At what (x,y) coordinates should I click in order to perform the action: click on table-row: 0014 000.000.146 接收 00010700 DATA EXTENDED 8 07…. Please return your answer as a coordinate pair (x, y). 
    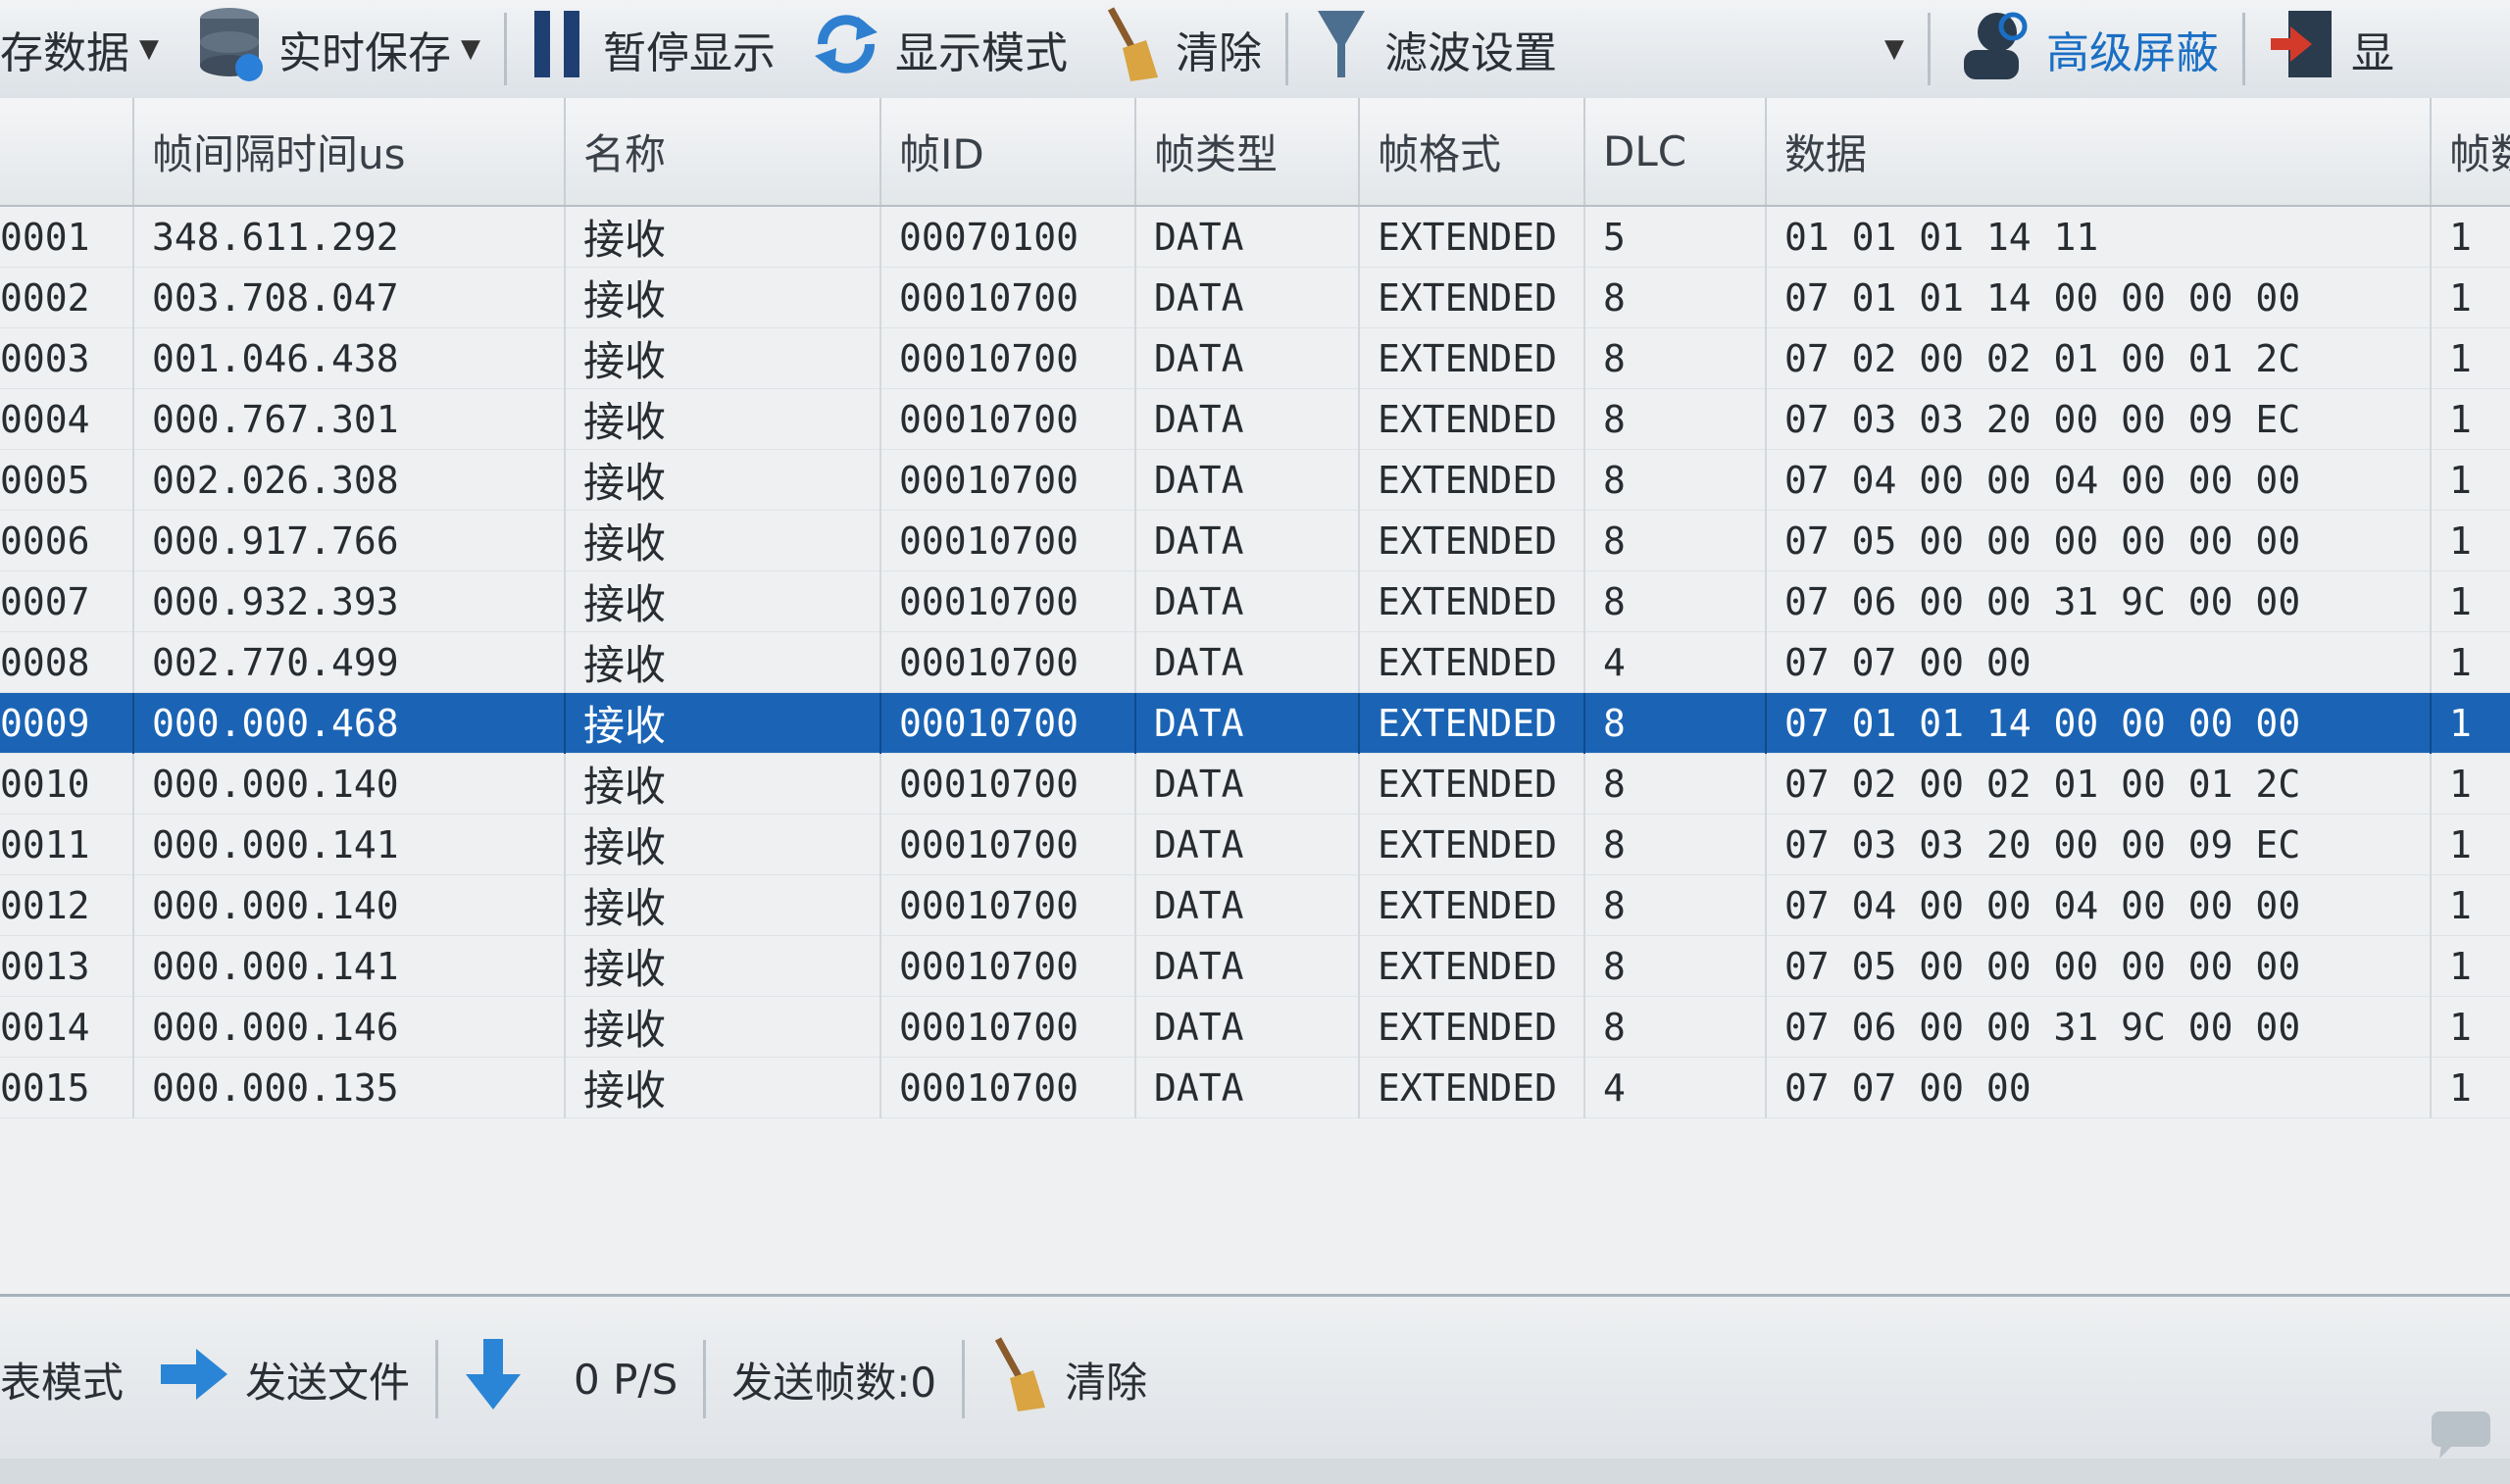
    Looking at the image, I should click on (1255, 1027).